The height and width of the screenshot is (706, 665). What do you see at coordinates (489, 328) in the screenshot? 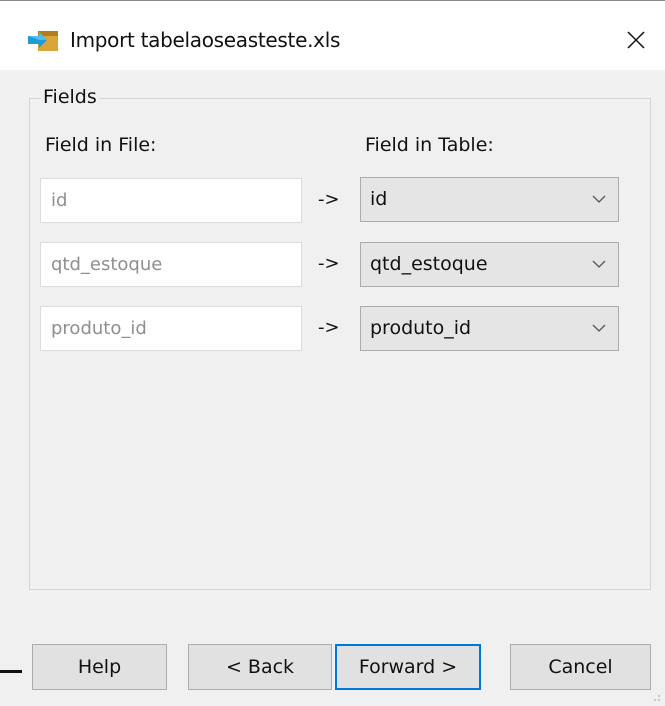
I see `table-field-select: produto_id` at bounding box center [489, 328].